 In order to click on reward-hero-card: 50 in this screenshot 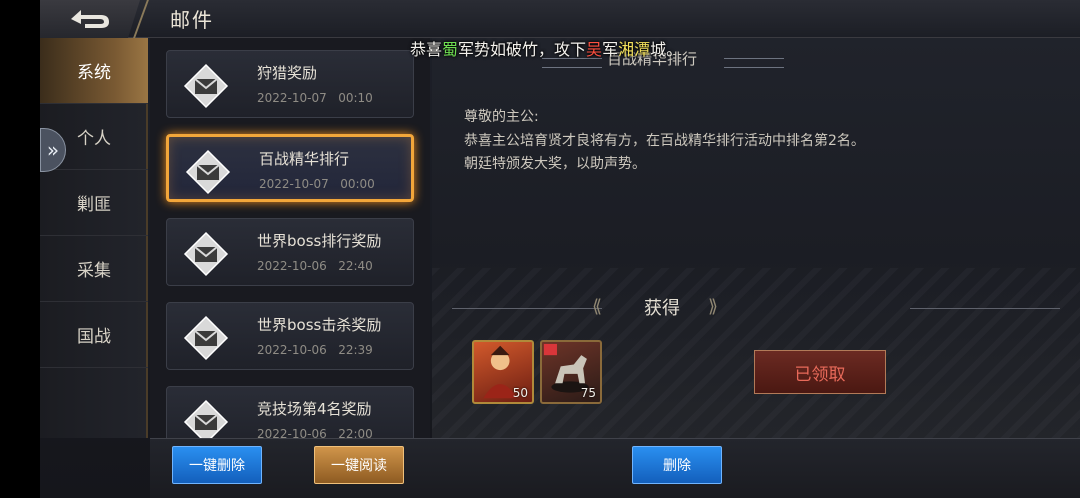, I will do `click(503, 372)`.